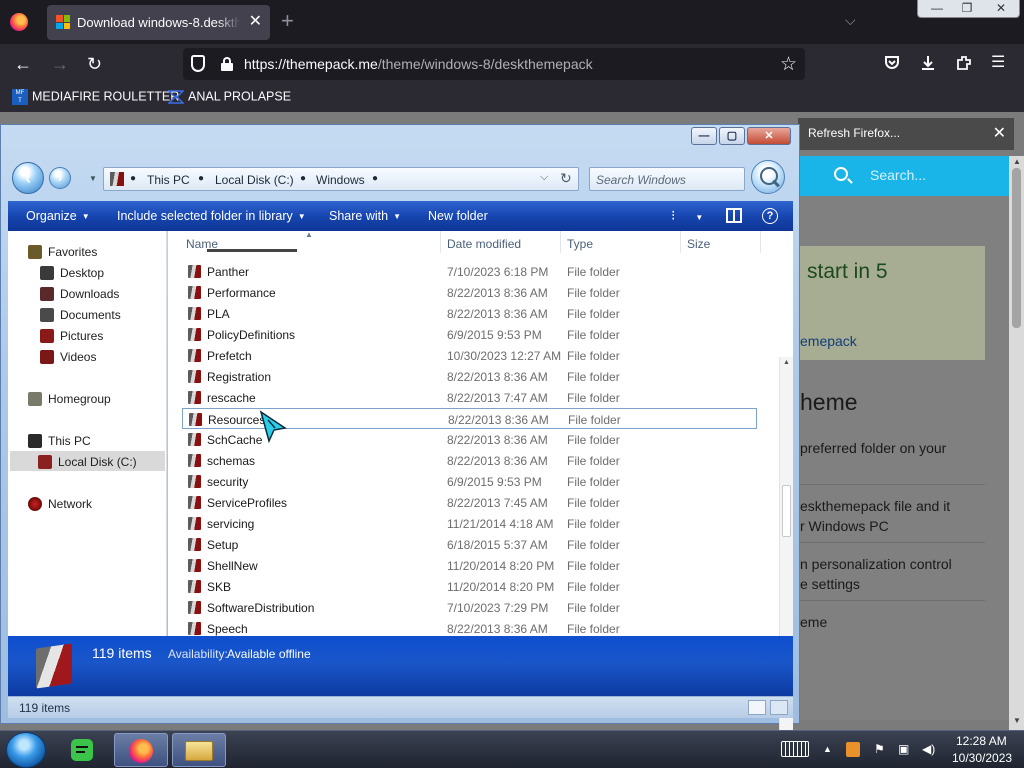 This screenshot has width=1024, height=768. Describe the element at coordinates (827, 749) in the screenshot. I see `show-hidden-icons-icon: ▲` at that location.